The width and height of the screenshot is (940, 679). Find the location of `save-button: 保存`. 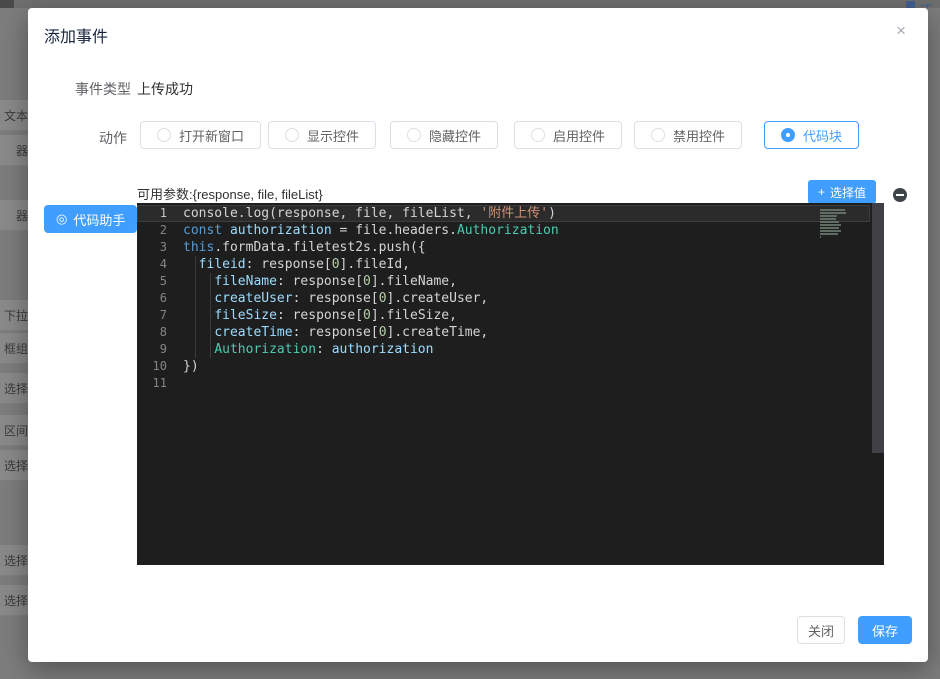

save-button: 保存 is located at coordinates (885, 630).